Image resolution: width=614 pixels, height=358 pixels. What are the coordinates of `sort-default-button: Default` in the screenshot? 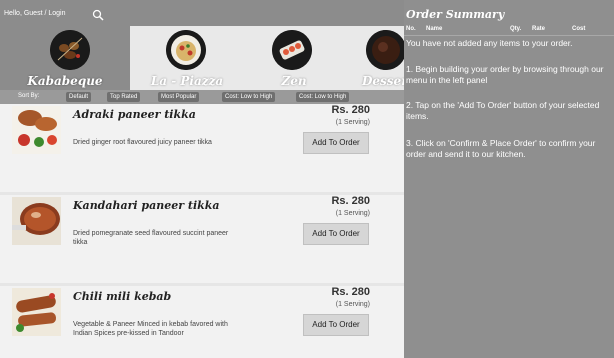 It's located at (79, 97).